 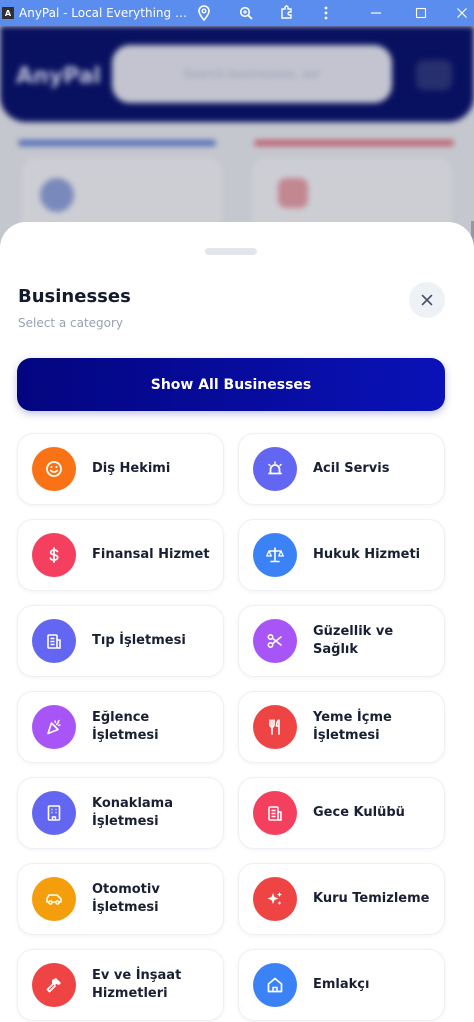 I want to click on sparkles-icon, so click(x=275, y=899).